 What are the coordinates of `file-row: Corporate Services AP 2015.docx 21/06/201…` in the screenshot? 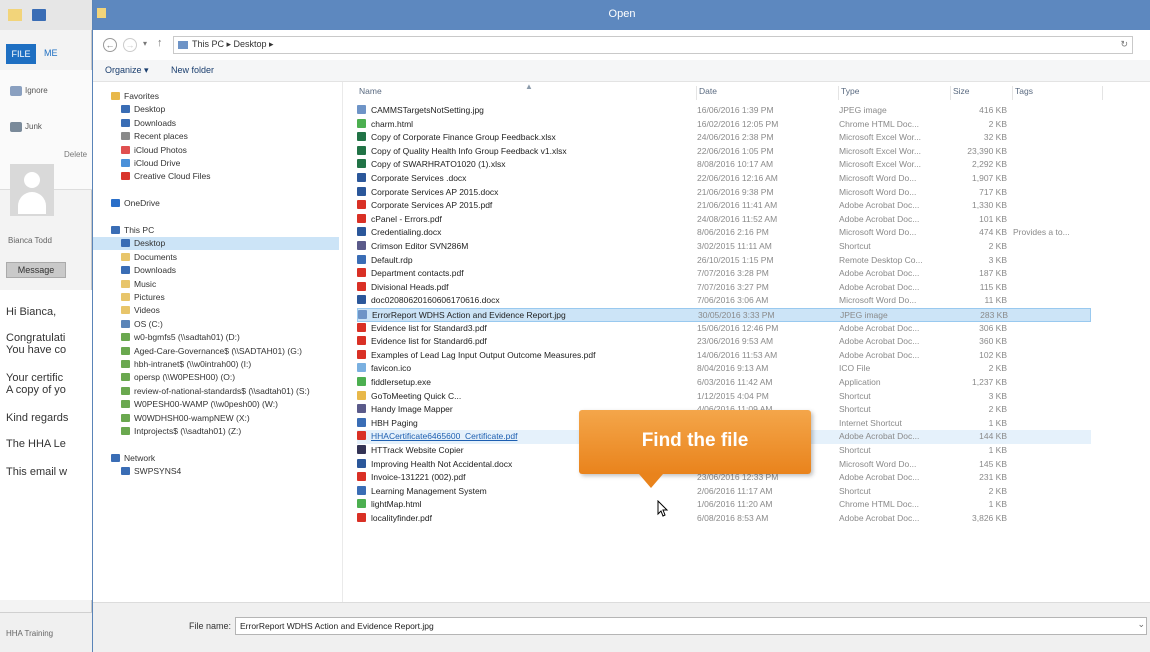 It's located at (724, 193).